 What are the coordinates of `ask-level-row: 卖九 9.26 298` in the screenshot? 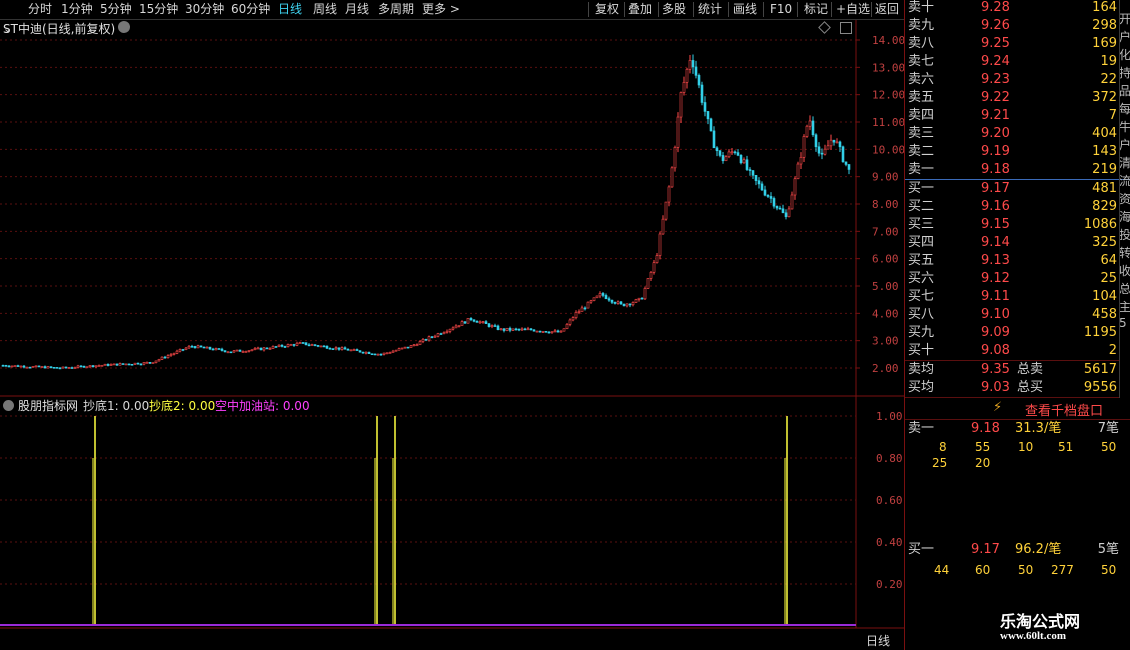 It's located at (1012, 26).